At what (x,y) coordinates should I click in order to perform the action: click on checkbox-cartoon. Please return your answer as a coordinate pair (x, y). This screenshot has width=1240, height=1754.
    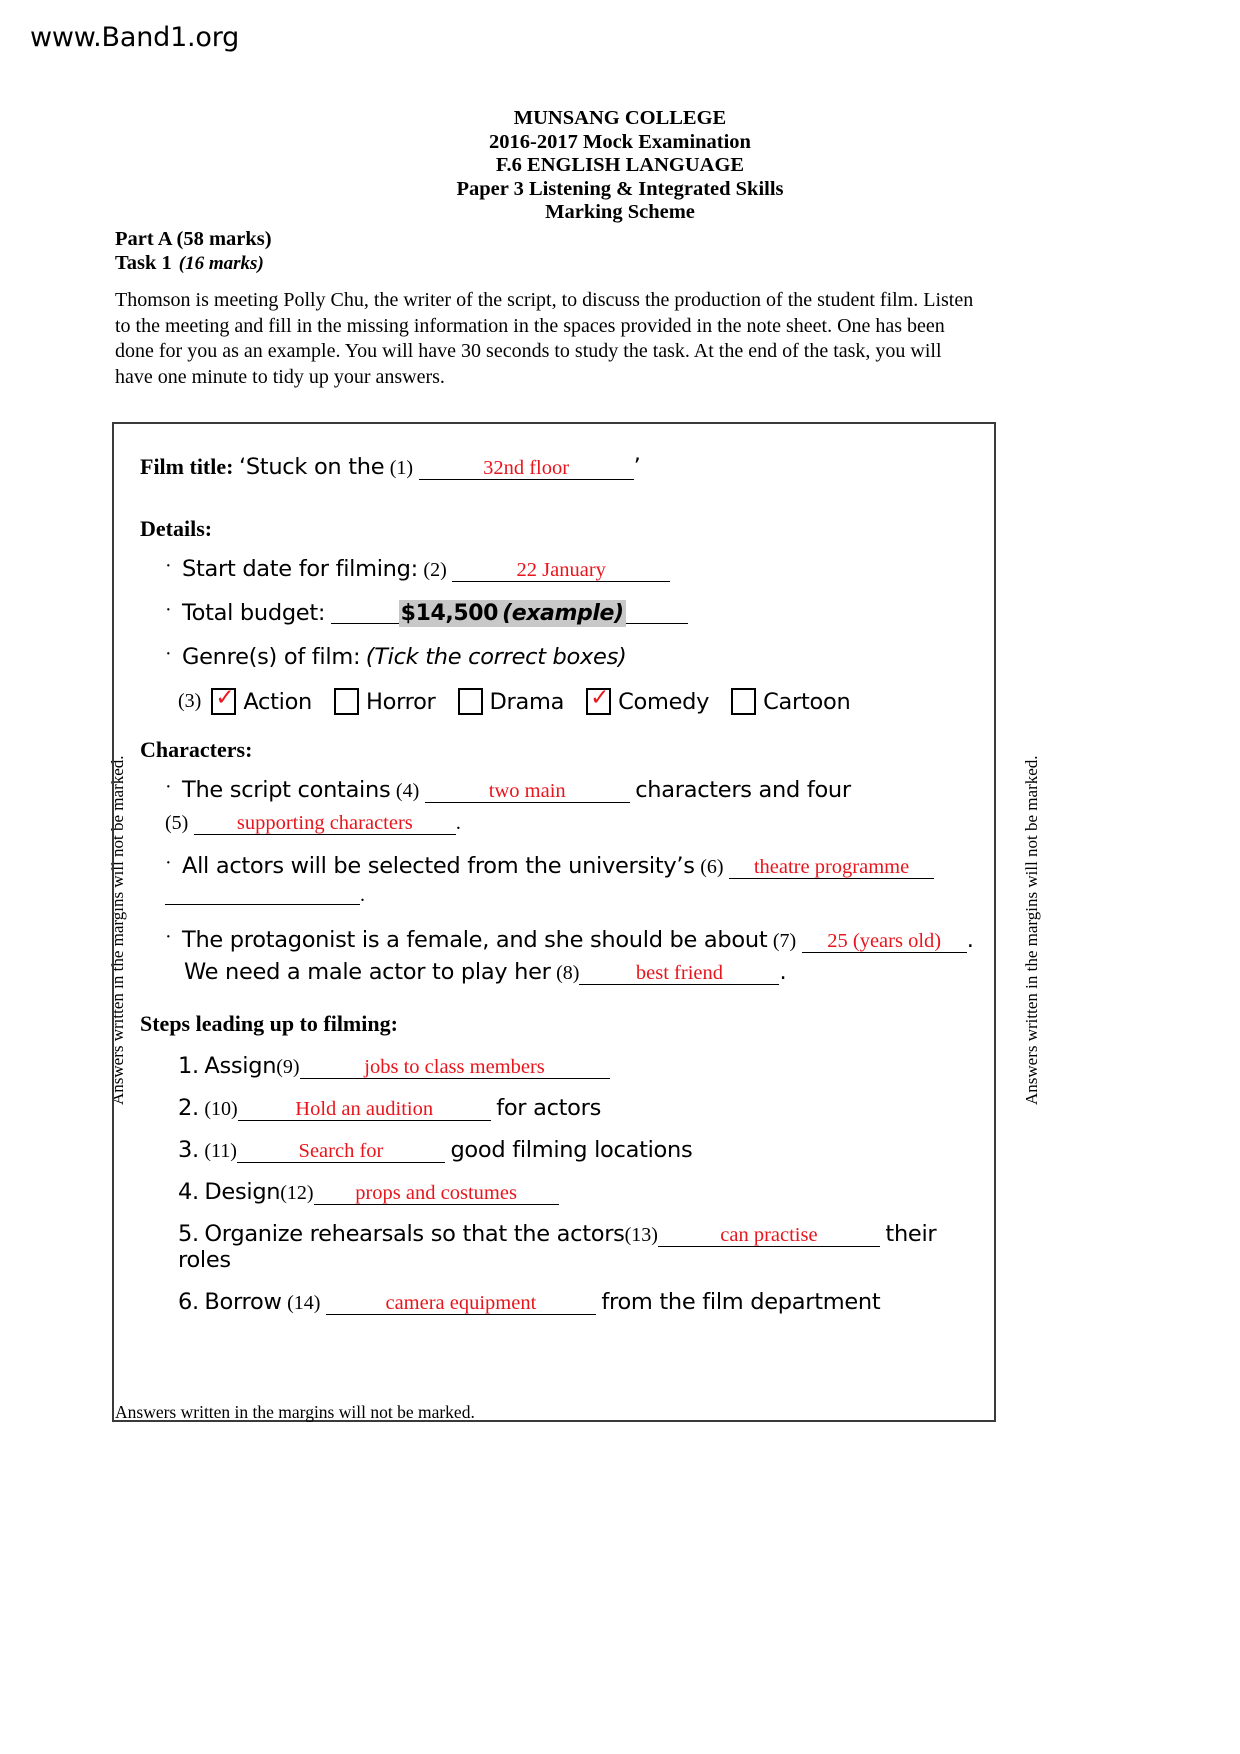
    Looking at the image, I should click on (744, 701).